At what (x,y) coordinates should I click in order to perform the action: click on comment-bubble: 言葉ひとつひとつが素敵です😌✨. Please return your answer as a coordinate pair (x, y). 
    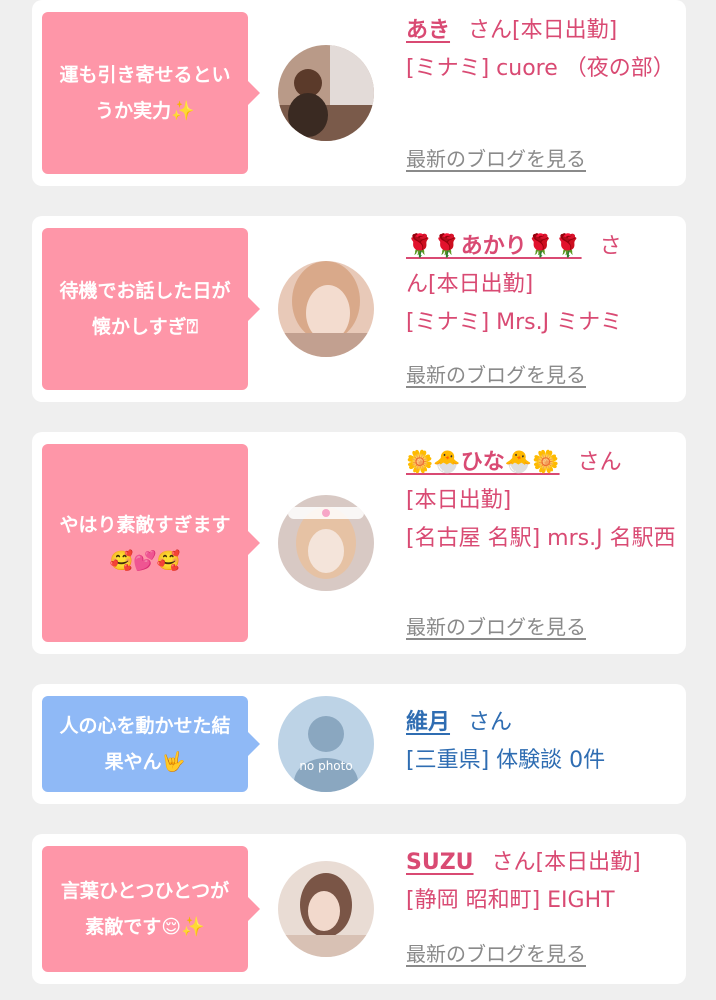
    Looking at the image, I should click on (151, 909).